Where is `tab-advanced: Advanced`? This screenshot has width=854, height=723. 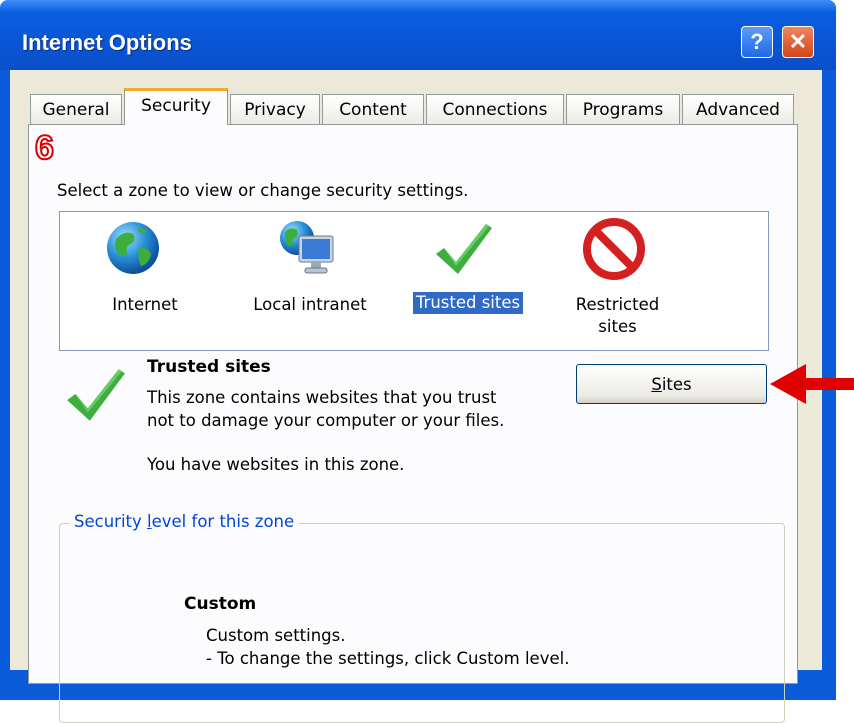
tab-advanced: Advanced is located at coordinates (738, 109).